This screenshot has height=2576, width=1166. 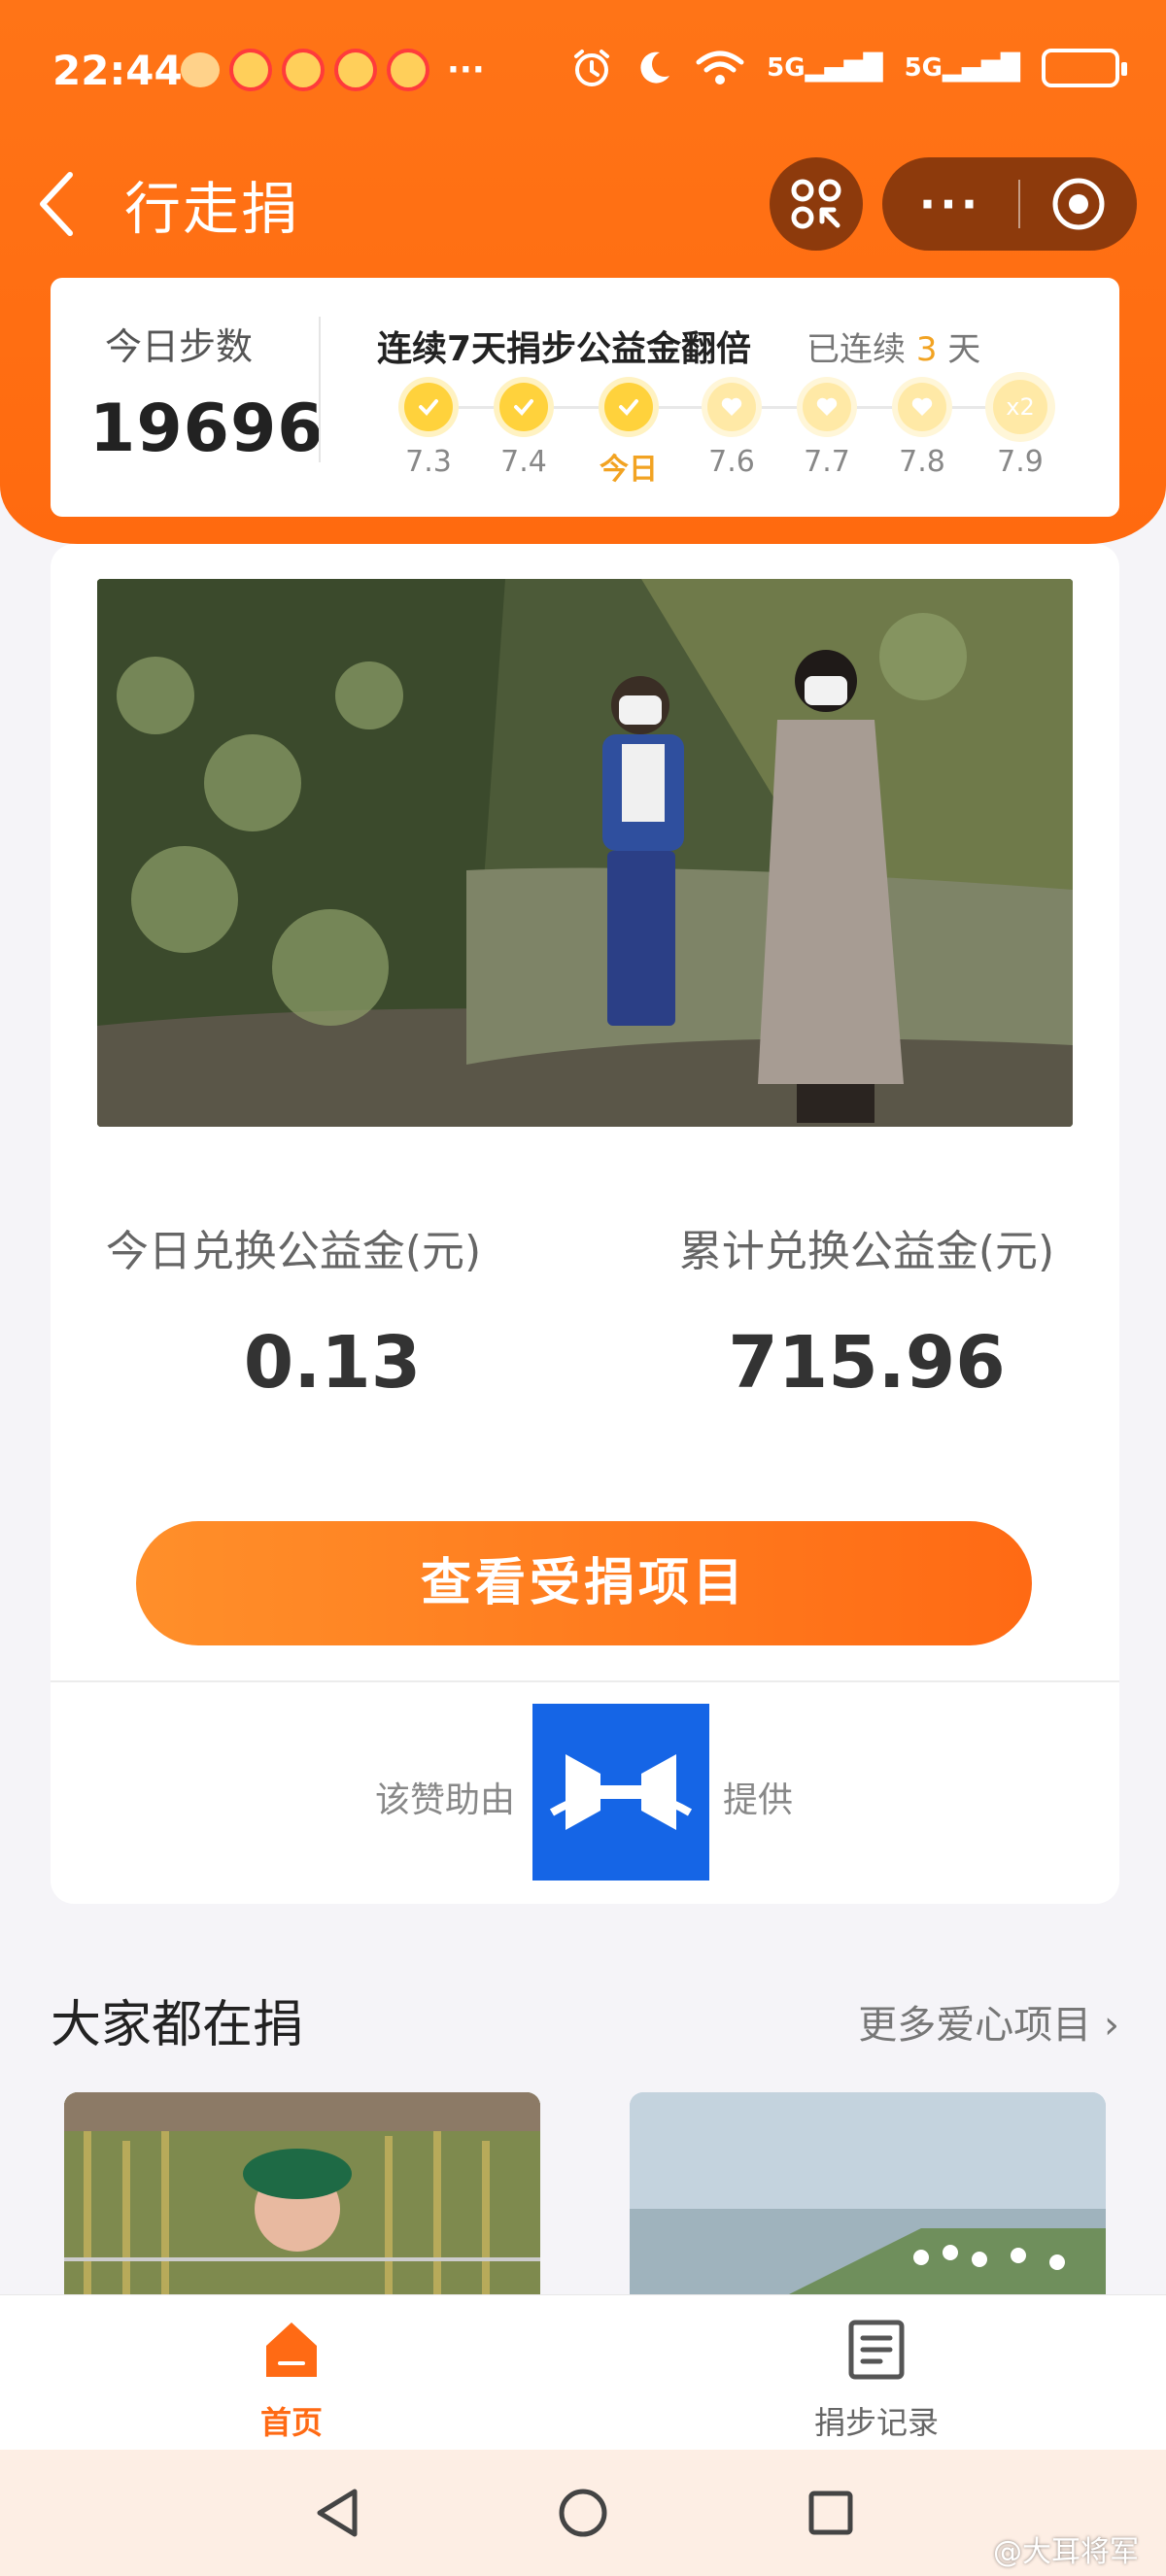 I want to click on chevron-left-icon, so click(x=56, y=204).